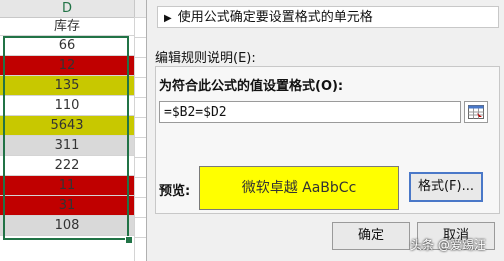 The image size is (504, 261). I want to click on column-letter: D, so click(67, 8).